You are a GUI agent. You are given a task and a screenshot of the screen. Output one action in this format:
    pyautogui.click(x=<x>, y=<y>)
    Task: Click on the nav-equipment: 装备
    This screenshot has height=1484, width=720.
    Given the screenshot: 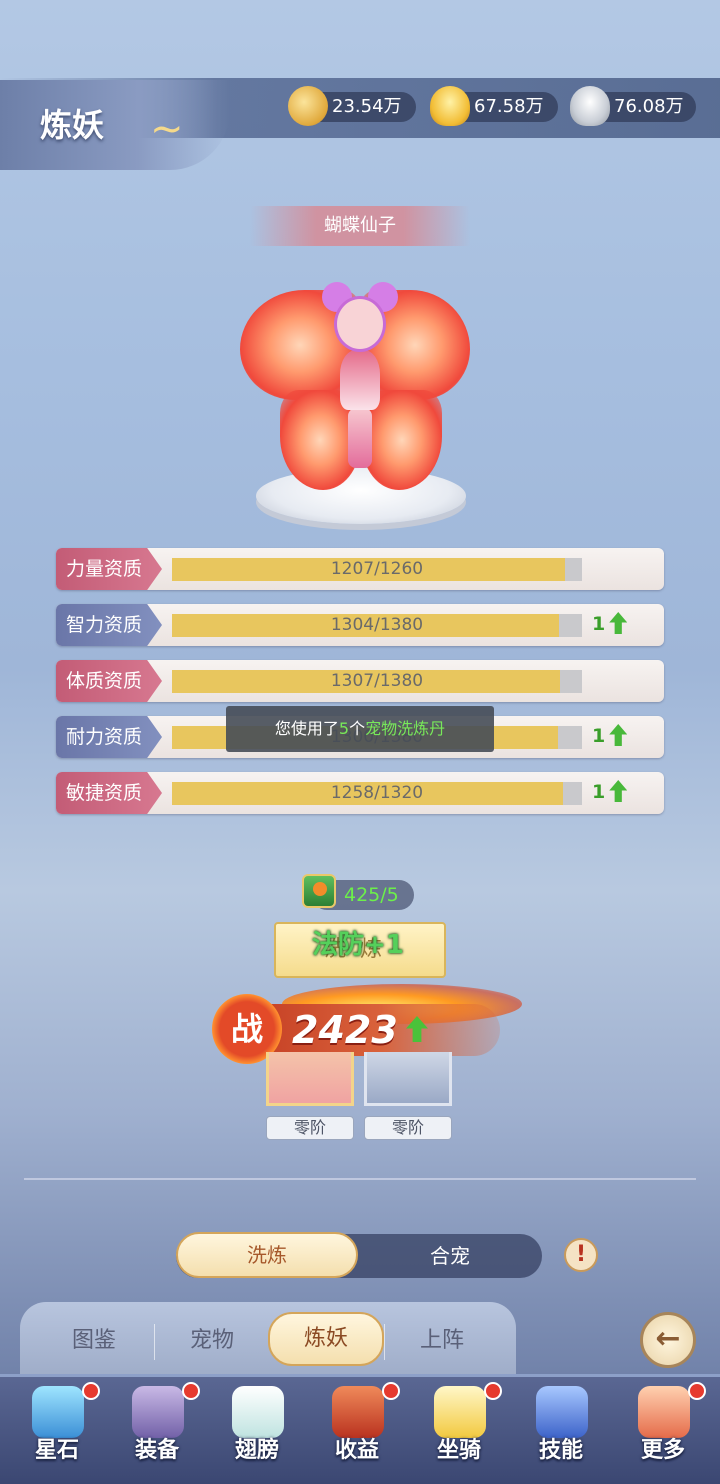 What is the action you would take?
    pyautogui.click(x=157, y=1432)
    